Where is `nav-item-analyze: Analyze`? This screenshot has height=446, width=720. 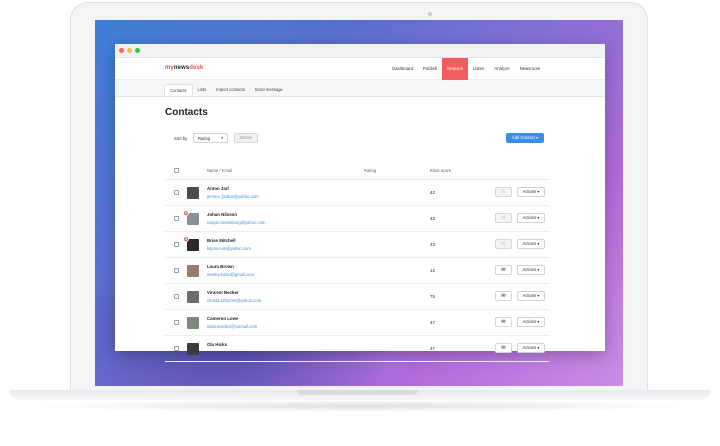 nav-item-analyze: Analyze is located at coordinates (501, 69).